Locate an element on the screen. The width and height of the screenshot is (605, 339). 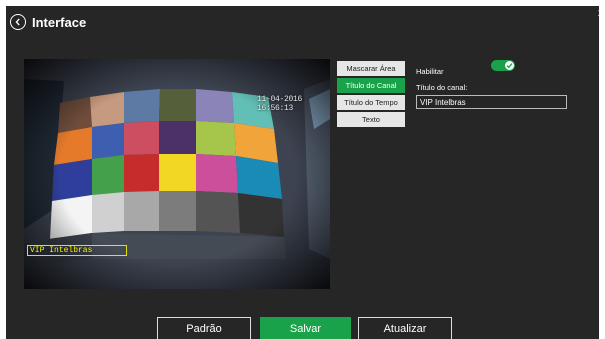
channel-title-label: Título do canal: is located at coordinates (442, 87).